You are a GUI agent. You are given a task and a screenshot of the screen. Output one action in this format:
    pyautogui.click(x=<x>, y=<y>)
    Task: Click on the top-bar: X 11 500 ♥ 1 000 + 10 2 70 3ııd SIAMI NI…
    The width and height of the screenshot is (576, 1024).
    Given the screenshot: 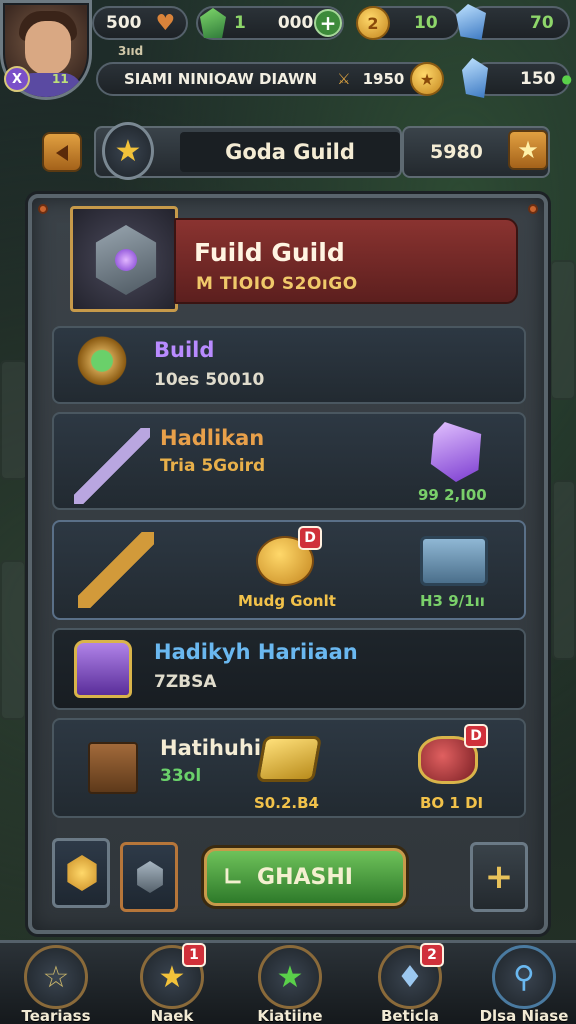 What is the action you would take?
    pyautogui.click(x=288, y=55)
    